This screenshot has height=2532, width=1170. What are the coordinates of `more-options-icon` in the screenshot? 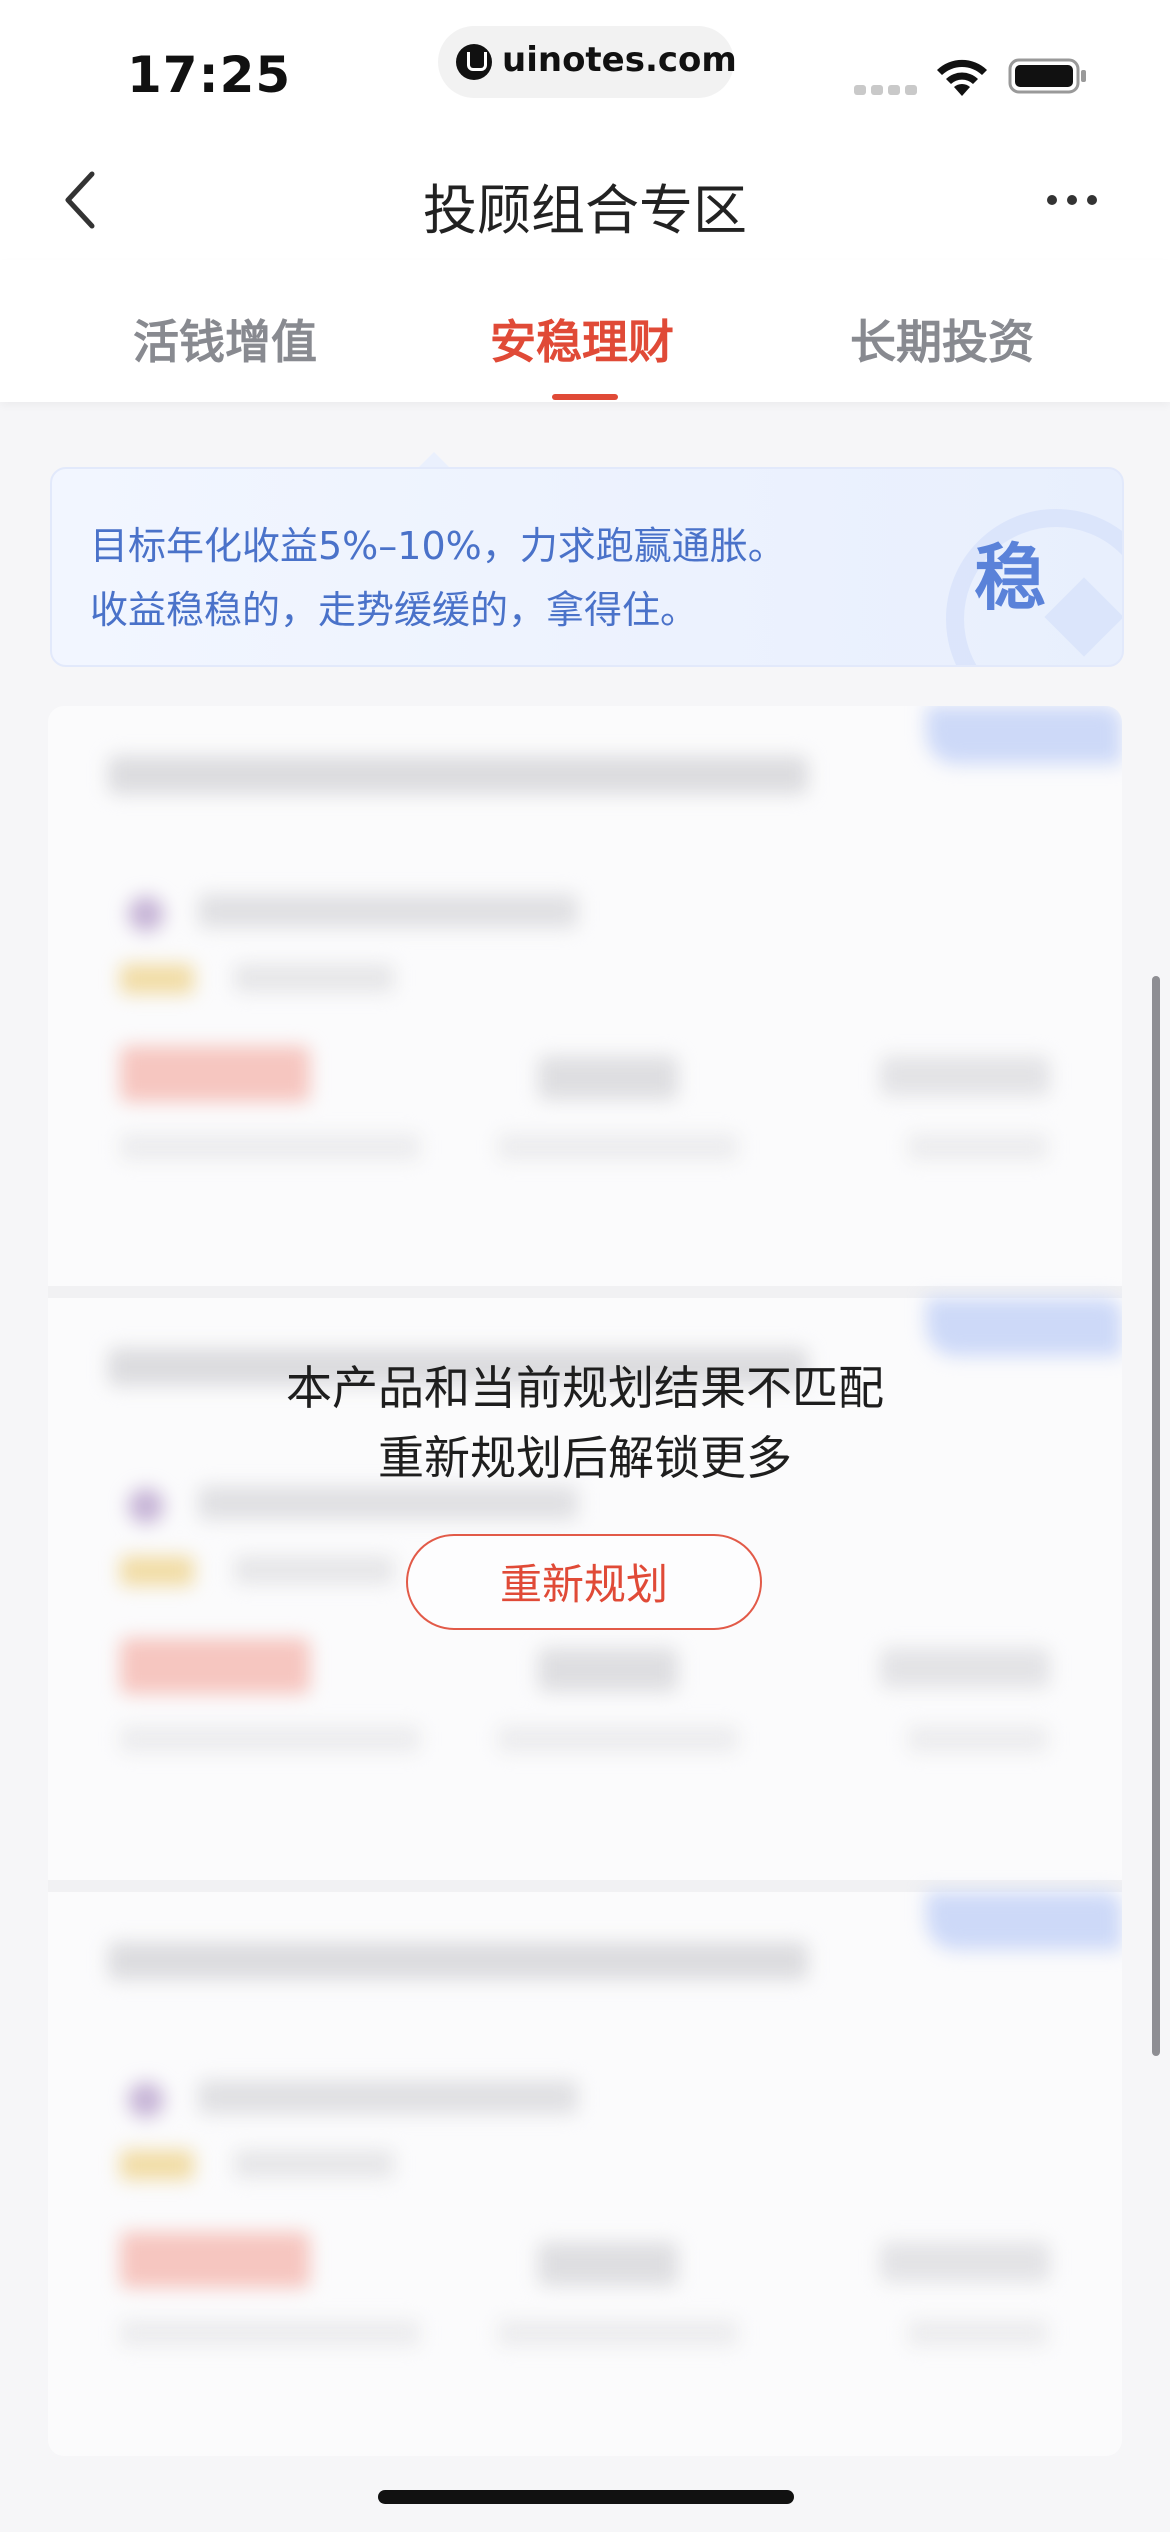 It's located at (1072, 200).